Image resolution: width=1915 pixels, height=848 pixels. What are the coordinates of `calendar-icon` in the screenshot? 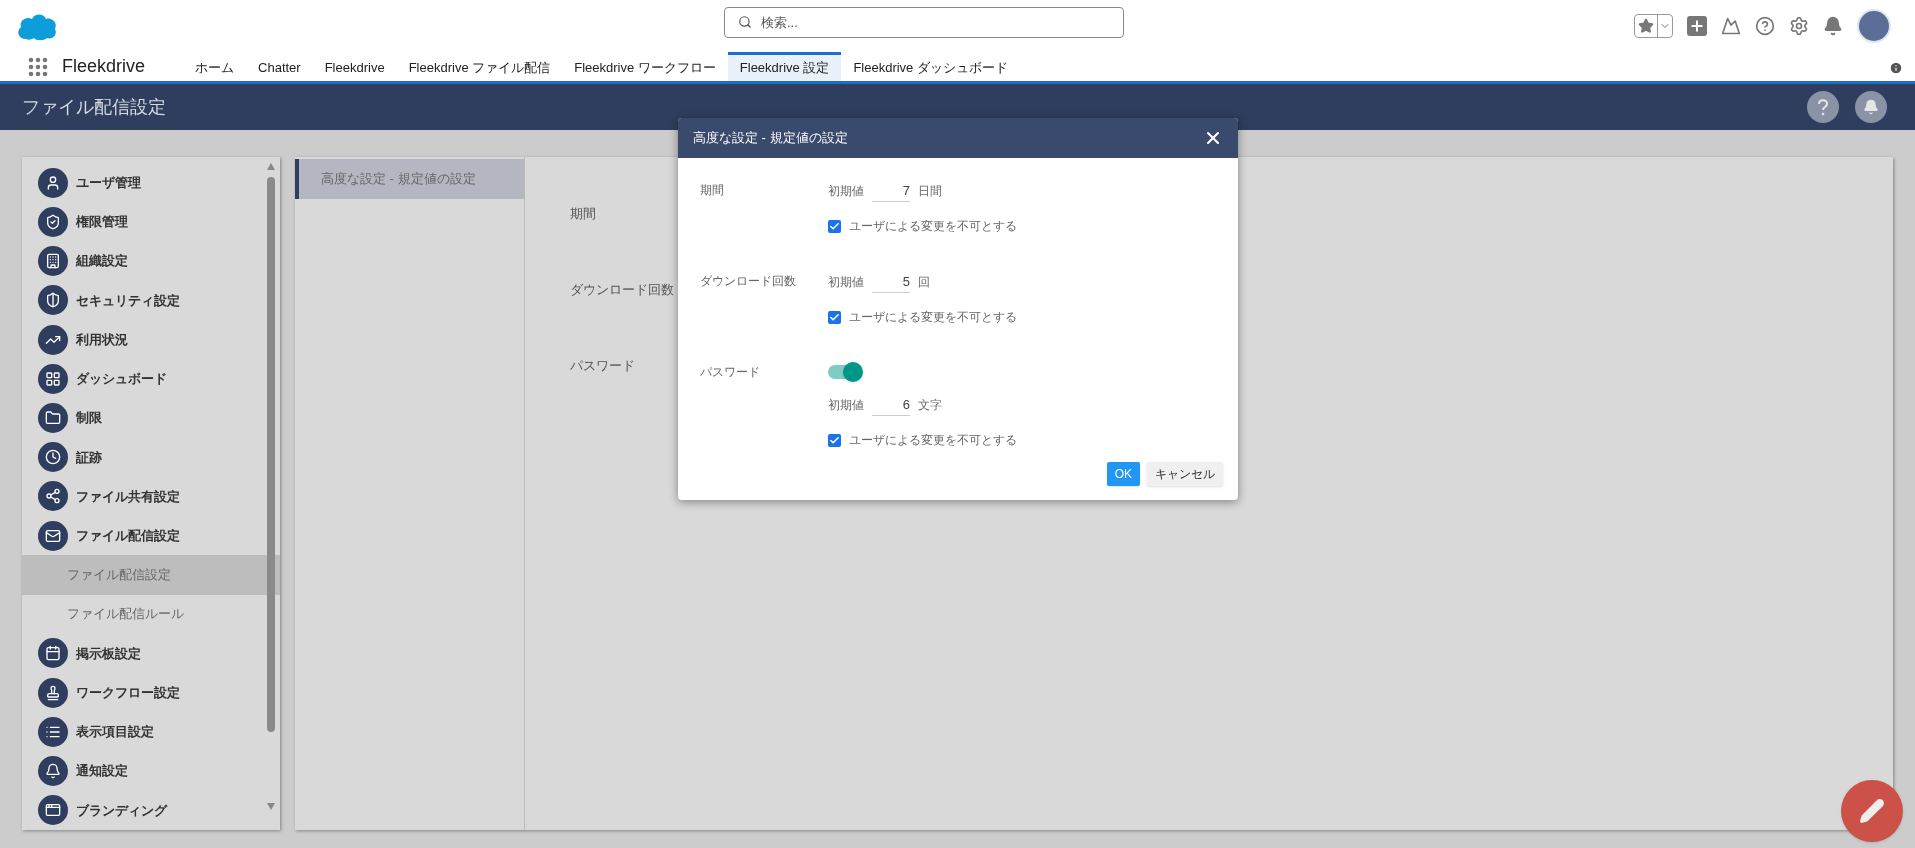 It's located at (53, 653).